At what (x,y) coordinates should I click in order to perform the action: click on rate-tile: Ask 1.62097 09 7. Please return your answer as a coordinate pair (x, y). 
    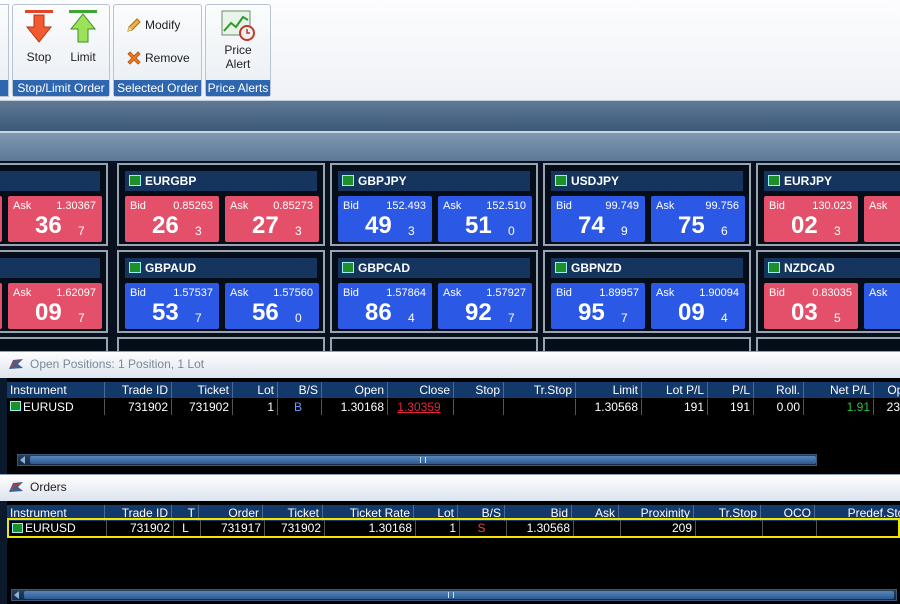
    Looking at the image, I should click on (54, 291).